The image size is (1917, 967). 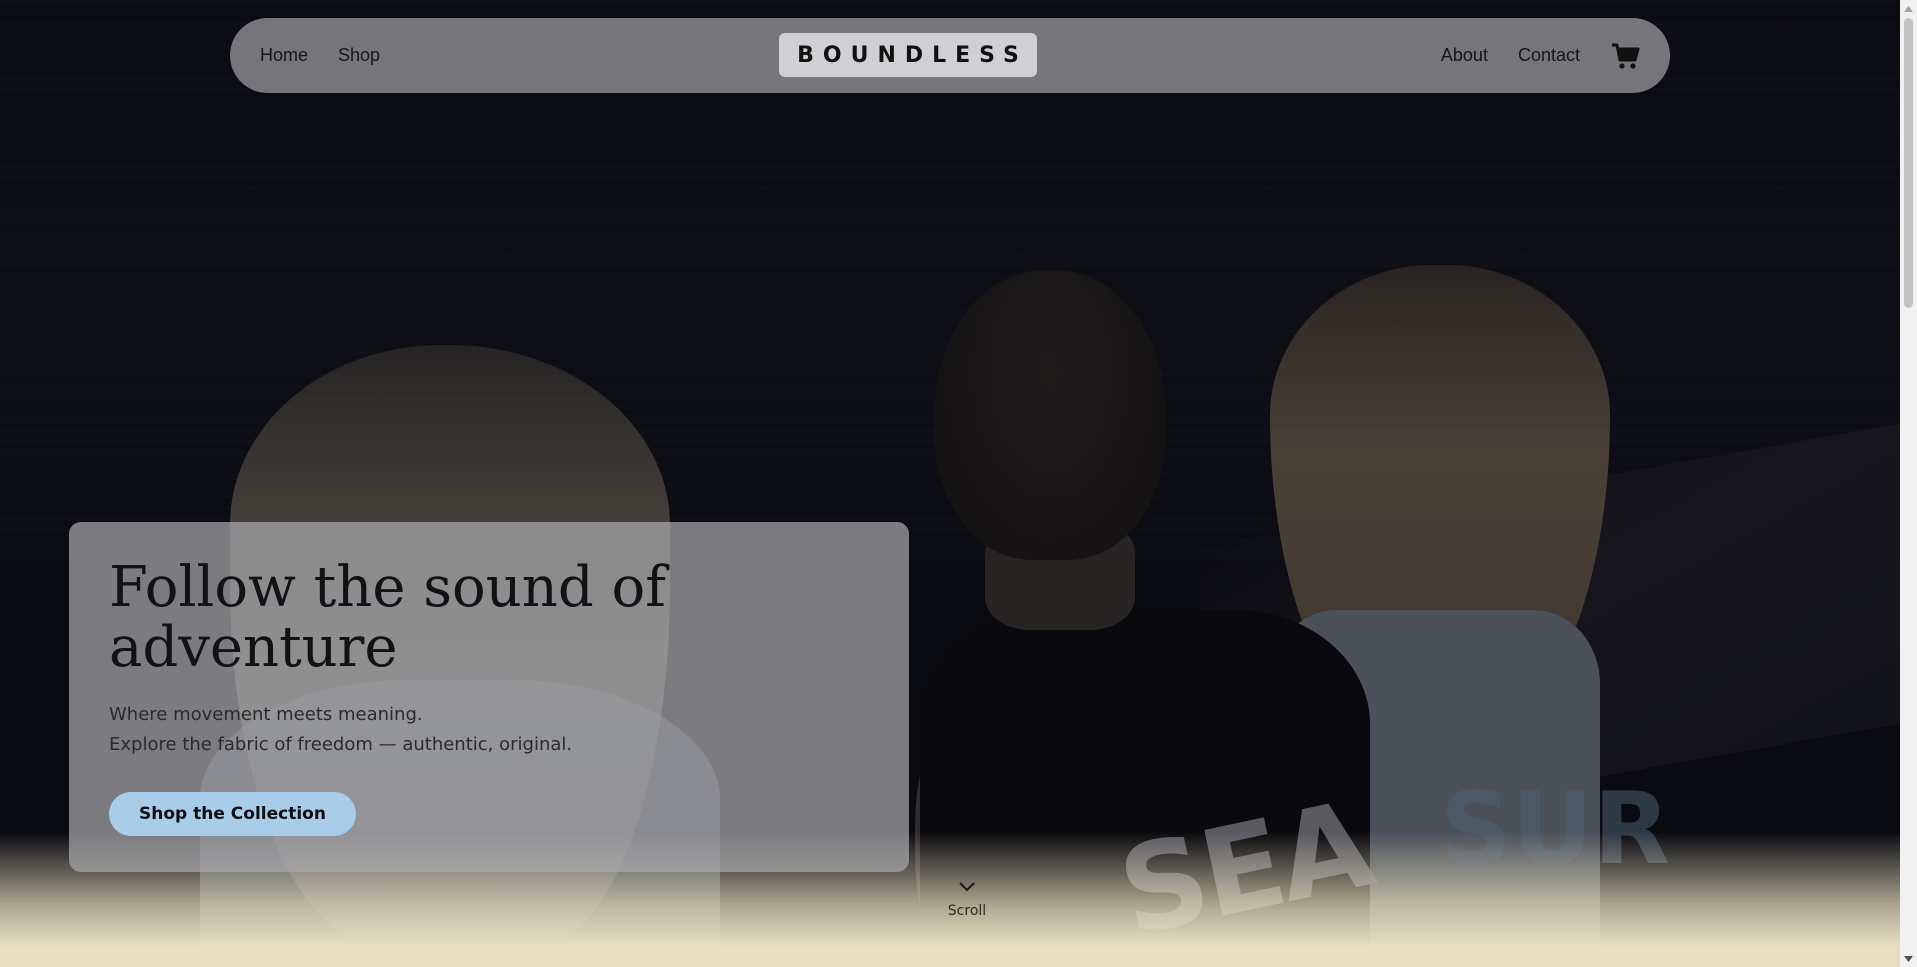 I want to click on page-scrollbar, so click(x=1908, y=483).